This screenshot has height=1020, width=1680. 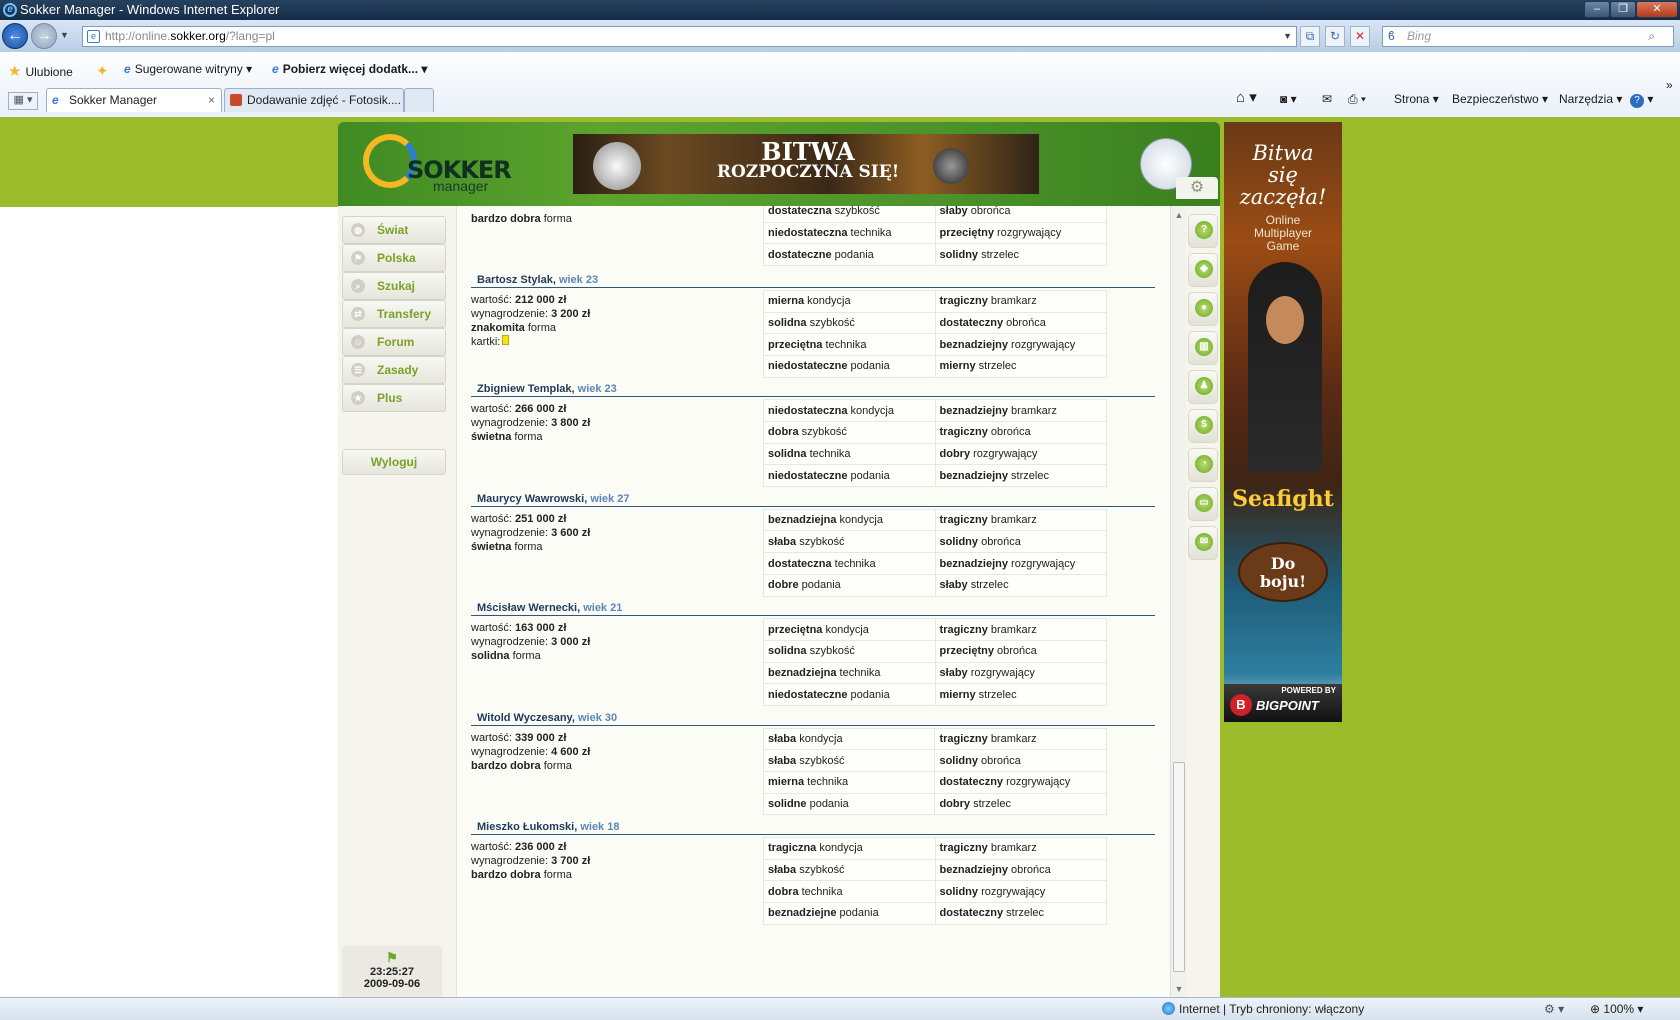 I want to click on address-input: e http://online.sokker.org/?lang=pl ▼, so click(x=689, y=36).